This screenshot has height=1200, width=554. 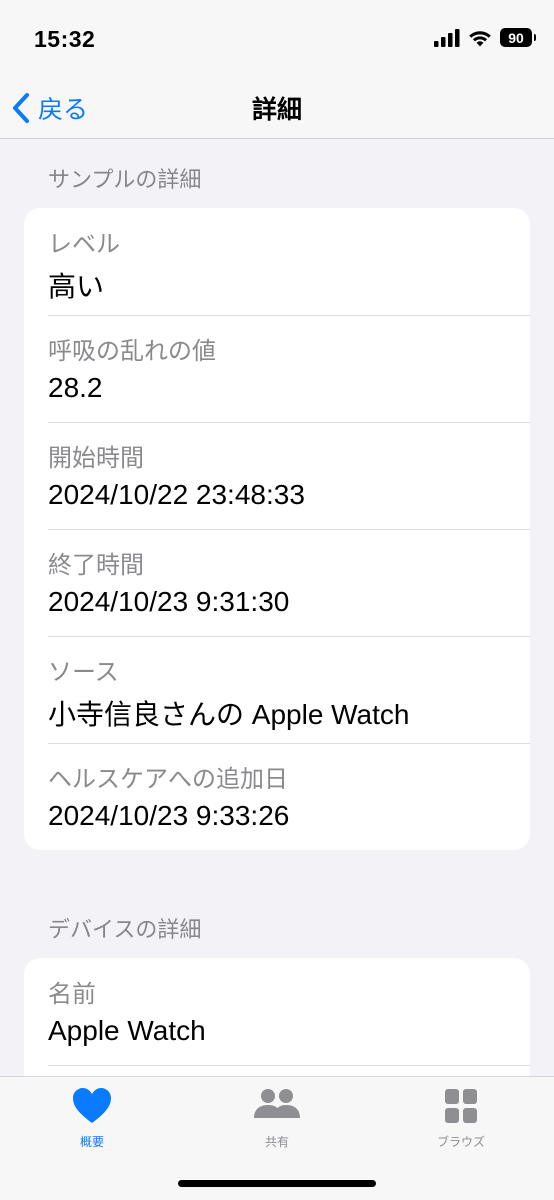 I want to click on cellular-signal-icon, so click(x=447, y=37).